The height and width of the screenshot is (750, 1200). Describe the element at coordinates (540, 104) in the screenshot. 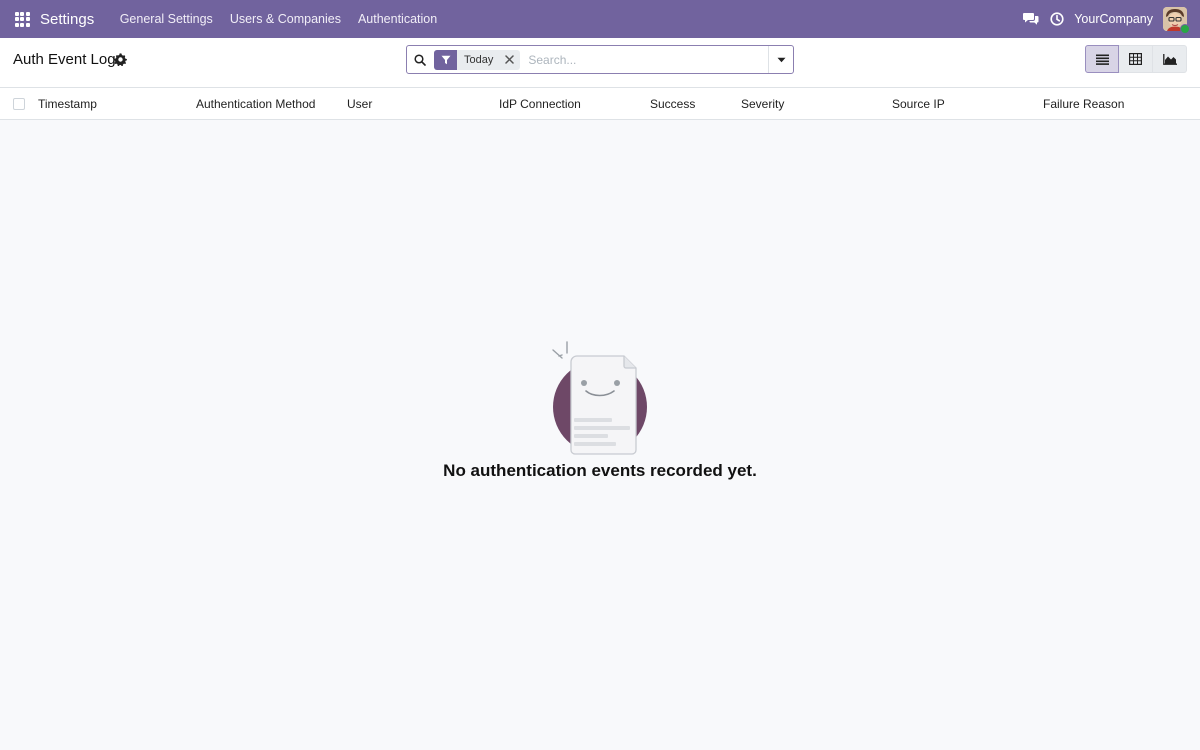

I see `column-idp-connection: IdP Connection` at that location.